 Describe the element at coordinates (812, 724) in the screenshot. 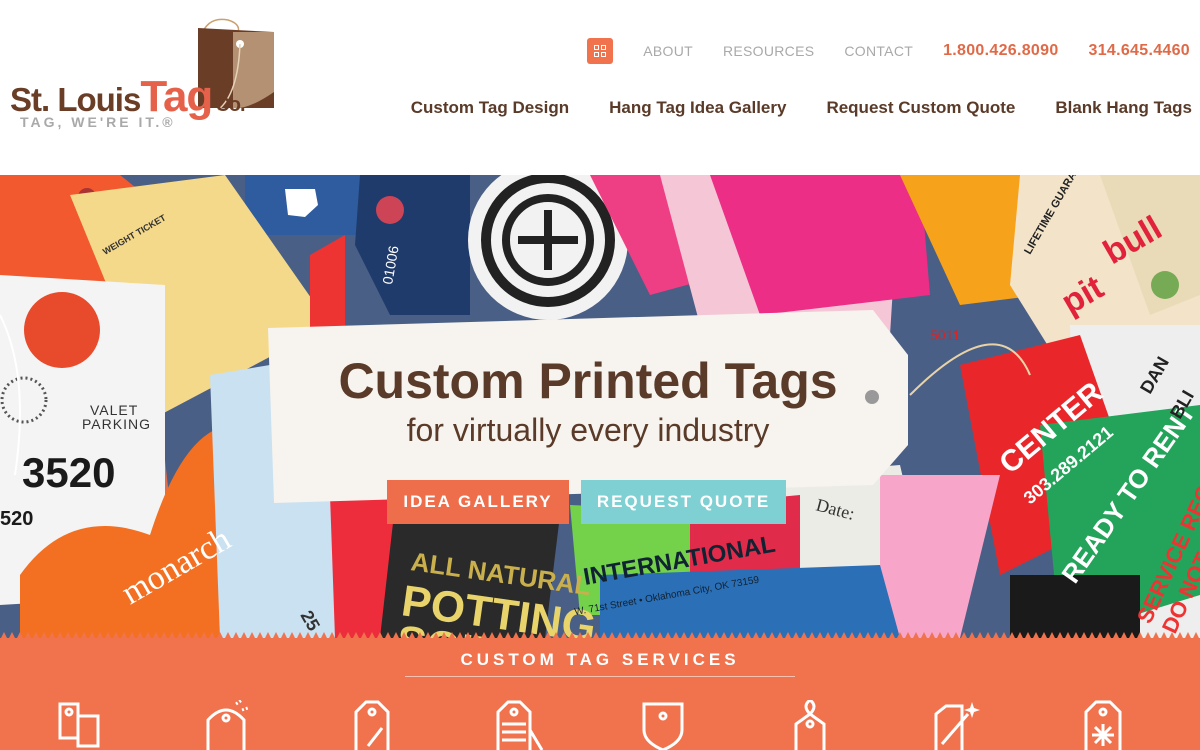

I see `tag-string-icon` at that location.